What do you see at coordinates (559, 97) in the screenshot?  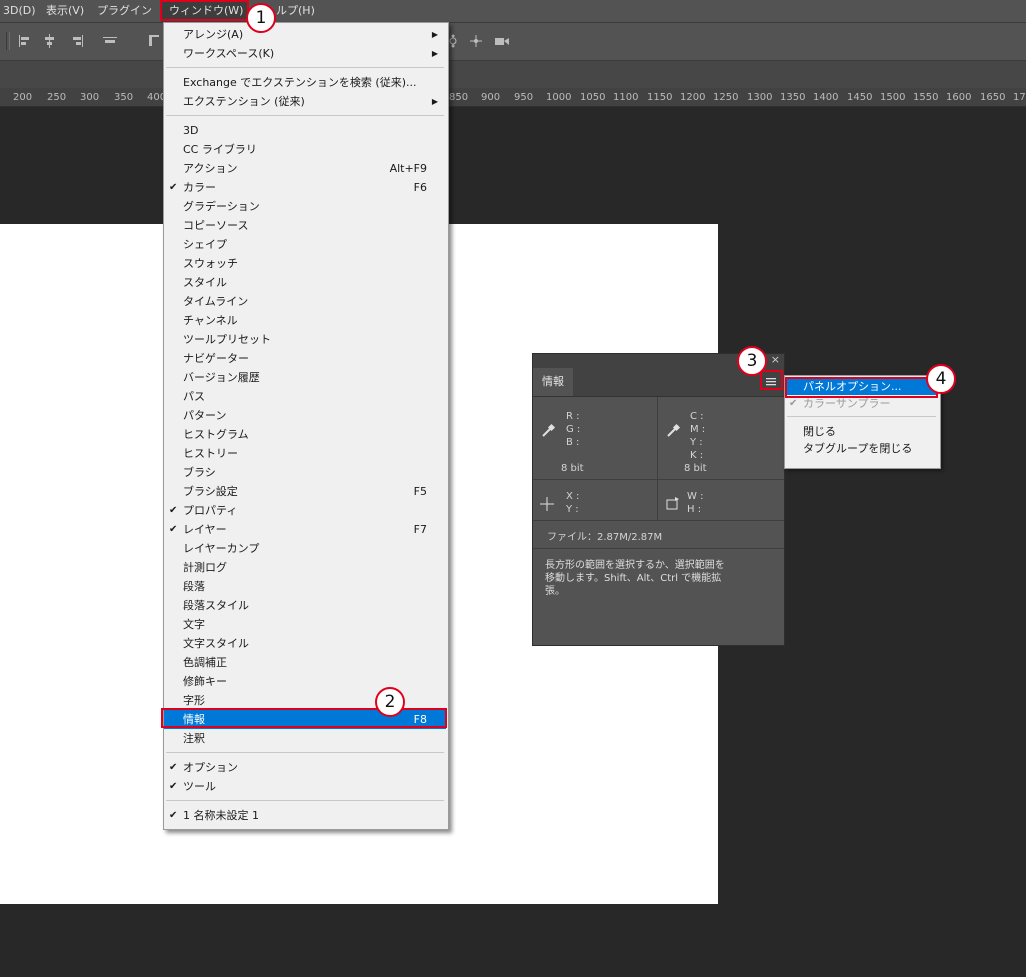 I see `ruler-tick-label: 1000` at bounding box center [559, 97].